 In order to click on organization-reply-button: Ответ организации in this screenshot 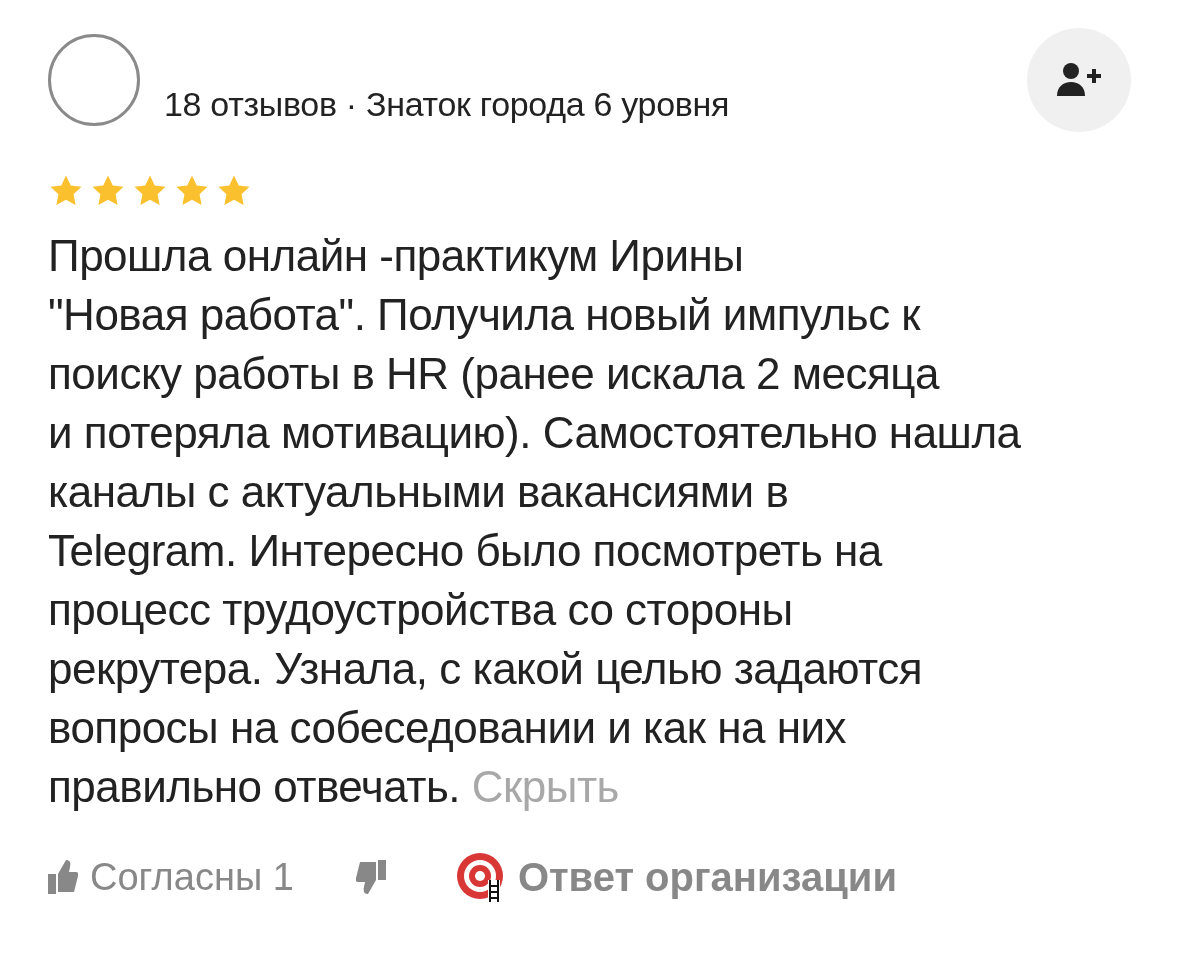, I will do `click(676, 877)`.